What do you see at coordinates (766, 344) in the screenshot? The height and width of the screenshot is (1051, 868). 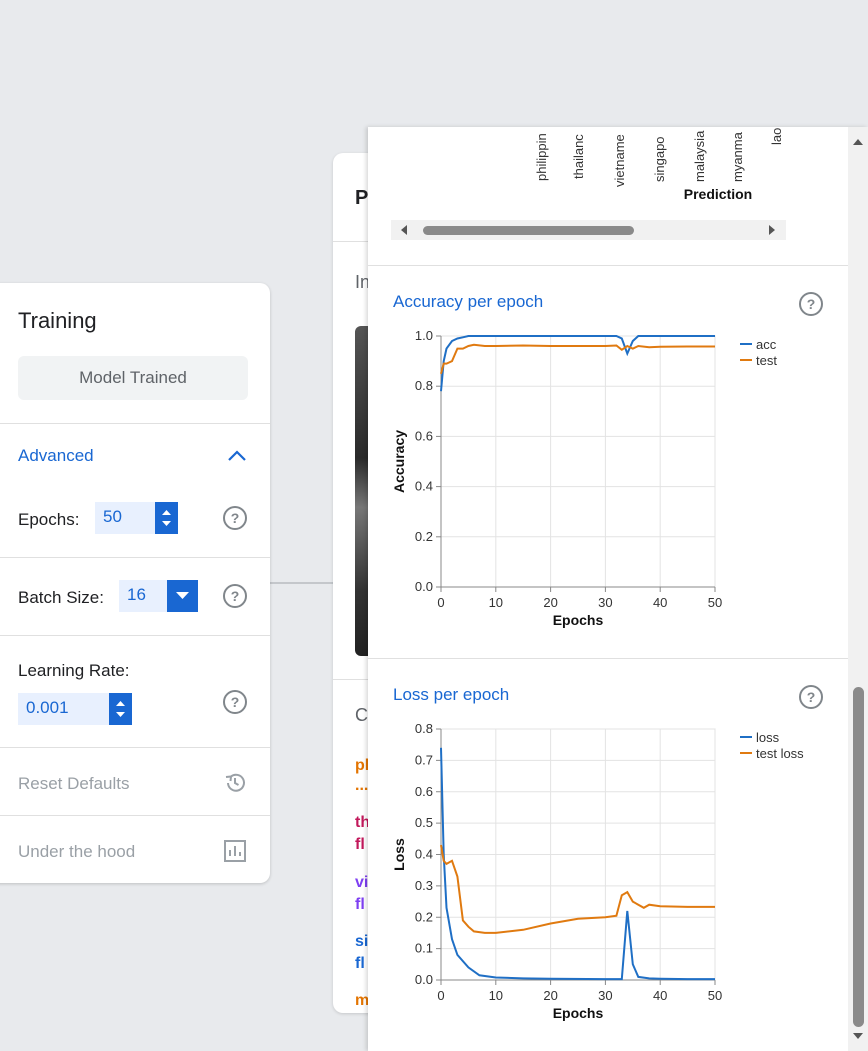 I see `legend-label: acc` at bounding box center [766, 344].